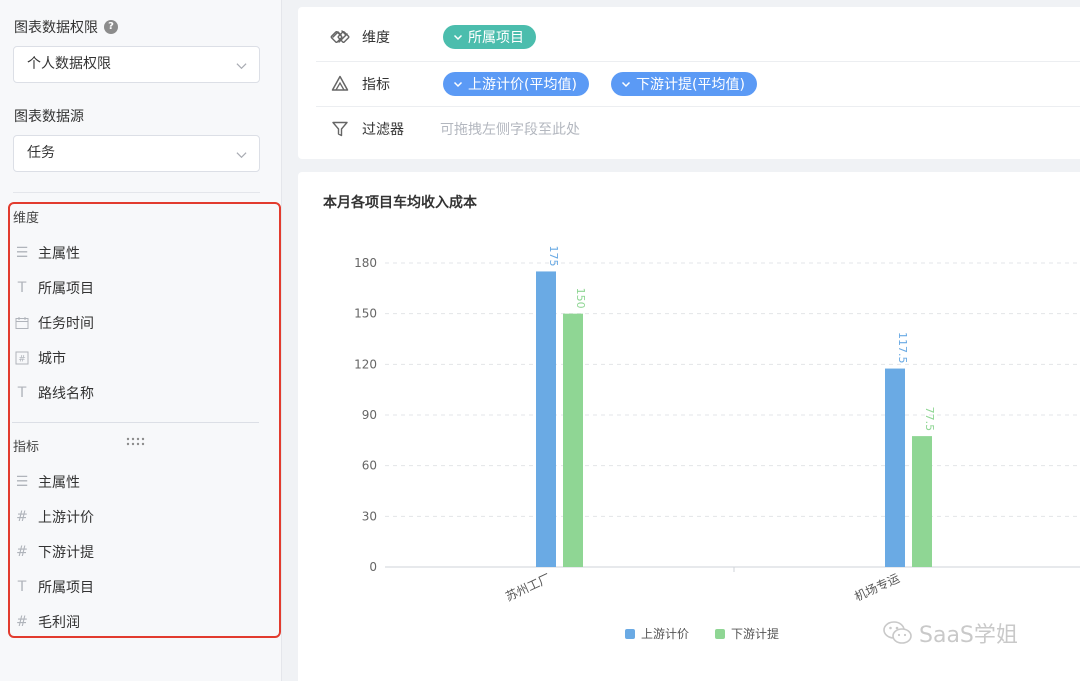 This screenshot has width=1080, height=681. What do you see at coordinates (22, 323) in the screenshot?
I see `calendar-icon` at bounding box center [22, 323].